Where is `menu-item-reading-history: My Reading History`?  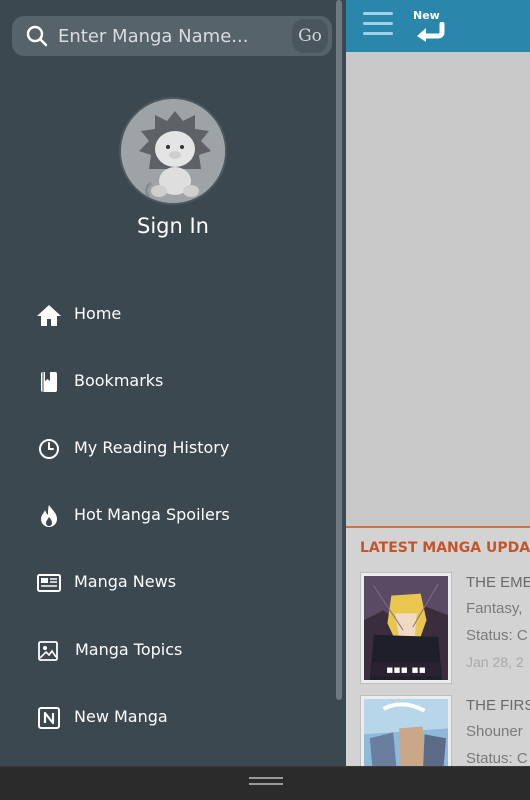 menu-item-reading-history: My Reading History is located at coordinates (176, 448).